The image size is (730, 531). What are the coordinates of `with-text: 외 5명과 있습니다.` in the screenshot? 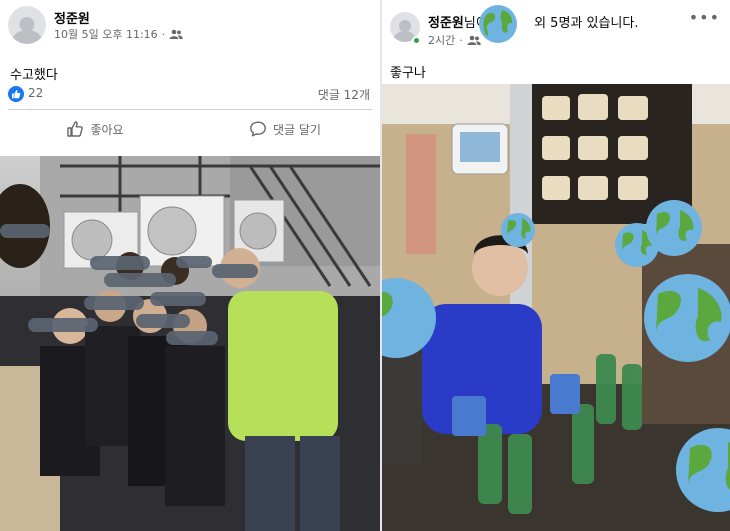 It's located at (586, 23).